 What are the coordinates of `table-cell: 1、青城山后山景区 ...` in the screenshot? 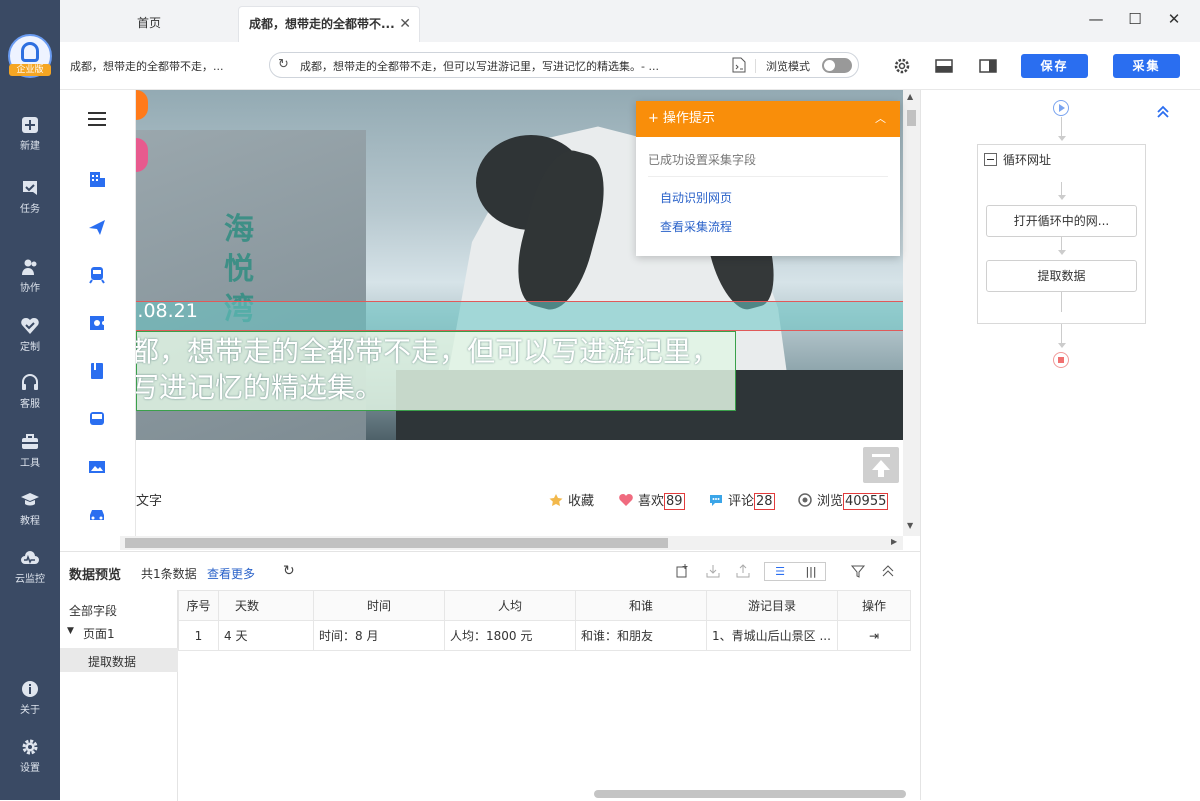 It's located at (772, 635).